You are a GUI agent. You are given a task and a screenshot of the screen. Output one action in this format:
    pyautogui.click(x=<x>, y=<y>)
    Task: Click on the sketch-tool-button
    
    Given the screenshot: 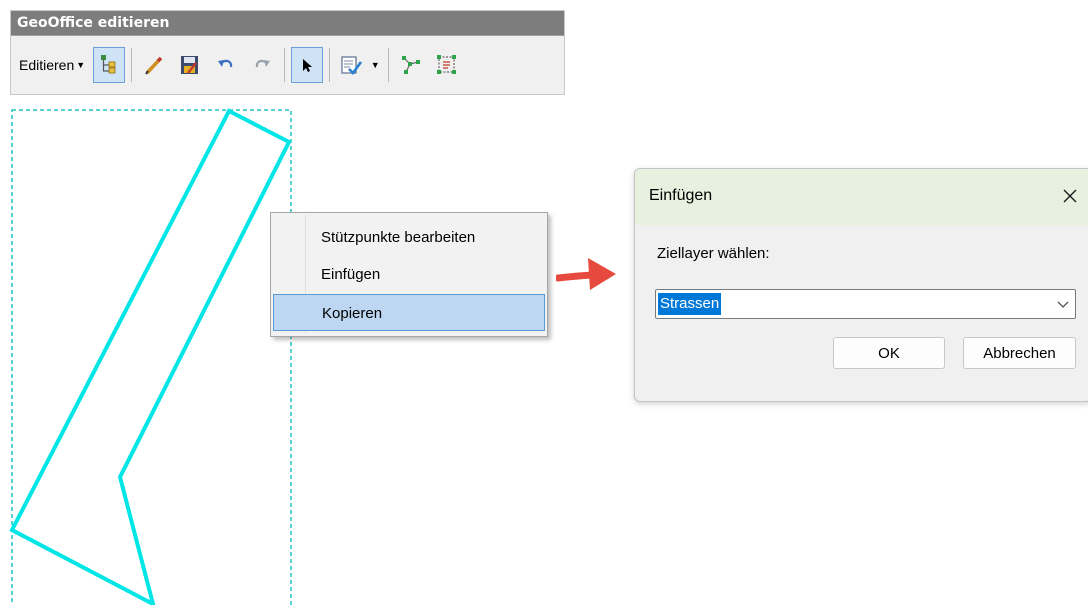 What is the action you would take?
    pyautogui.click(x=154, y=65)
    